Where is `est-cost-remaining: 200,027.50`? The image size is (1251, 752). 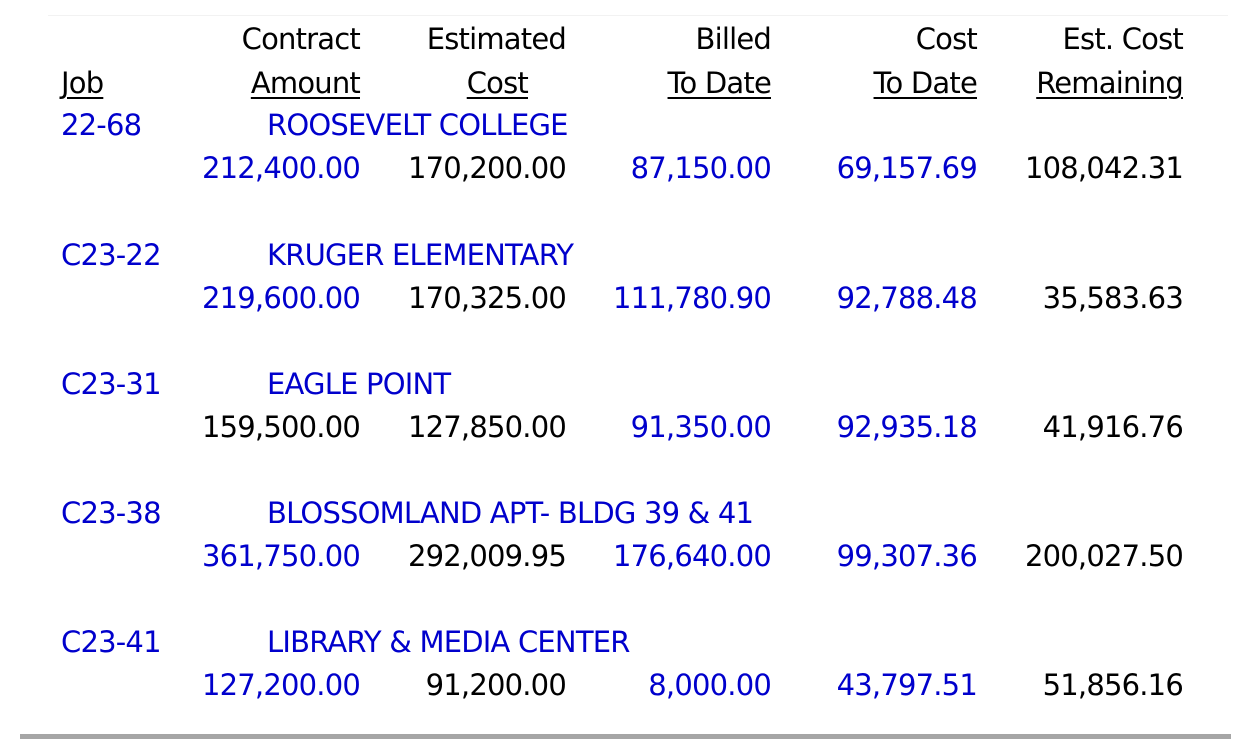 est-cost-remaining: 200,027.50 is located at coordinates (1104, 556).